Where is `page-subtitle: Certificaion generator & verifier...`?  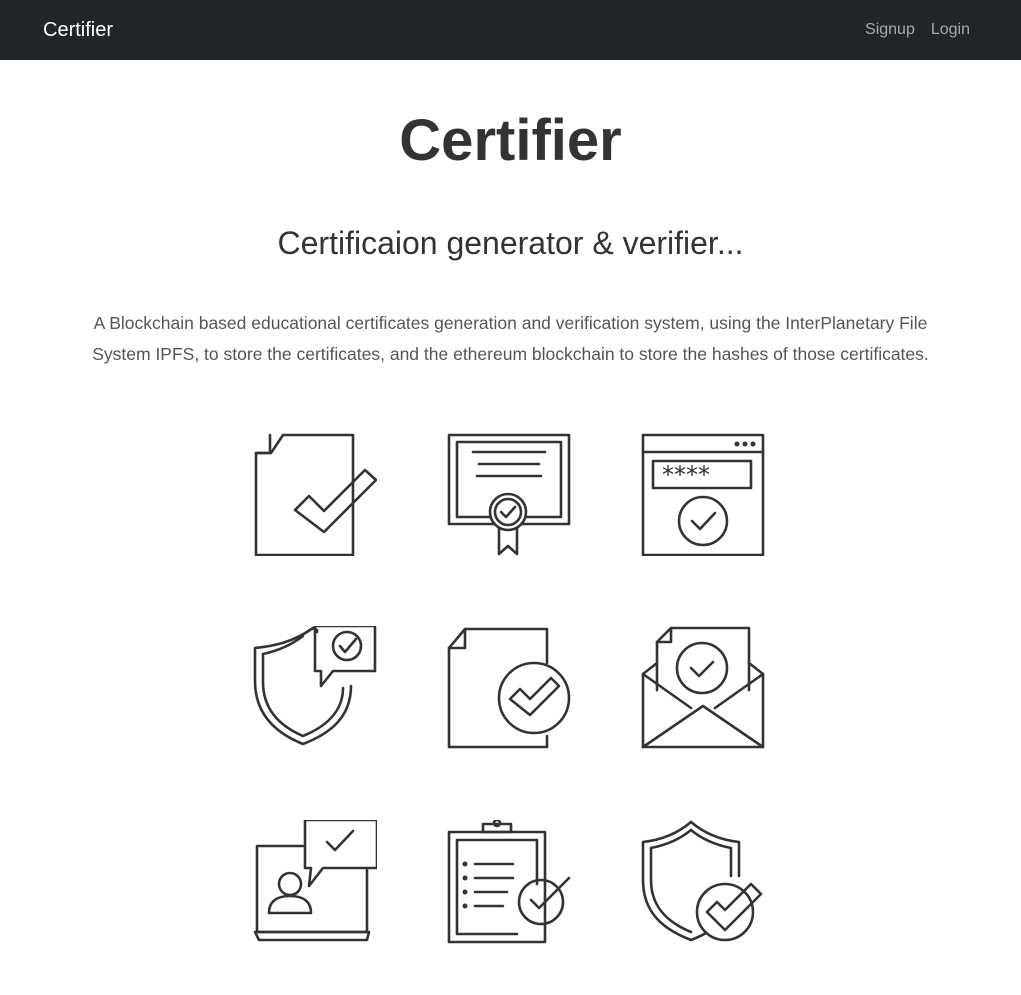 page-subtitle: Certificaion generator & verifier... is located at coordinates (510, 243).